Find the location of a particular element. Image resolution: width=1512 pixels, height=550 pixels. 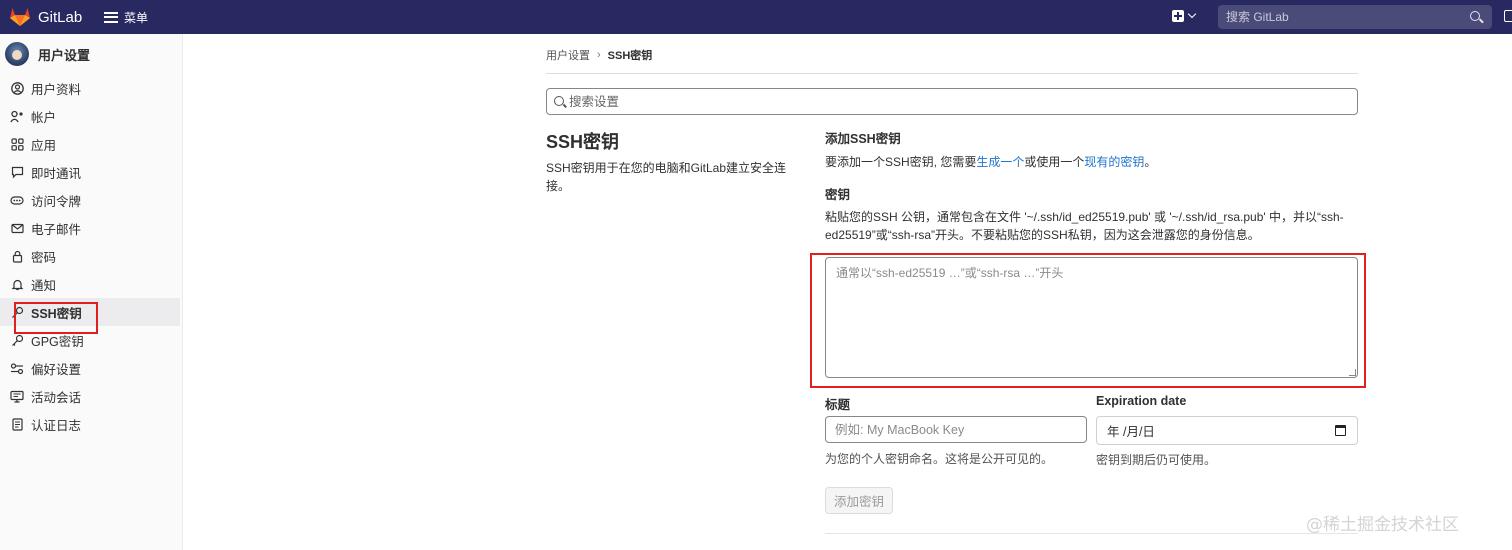

sidebar-item-auth-log: 认证日志 is located at coordinates (91, 424).